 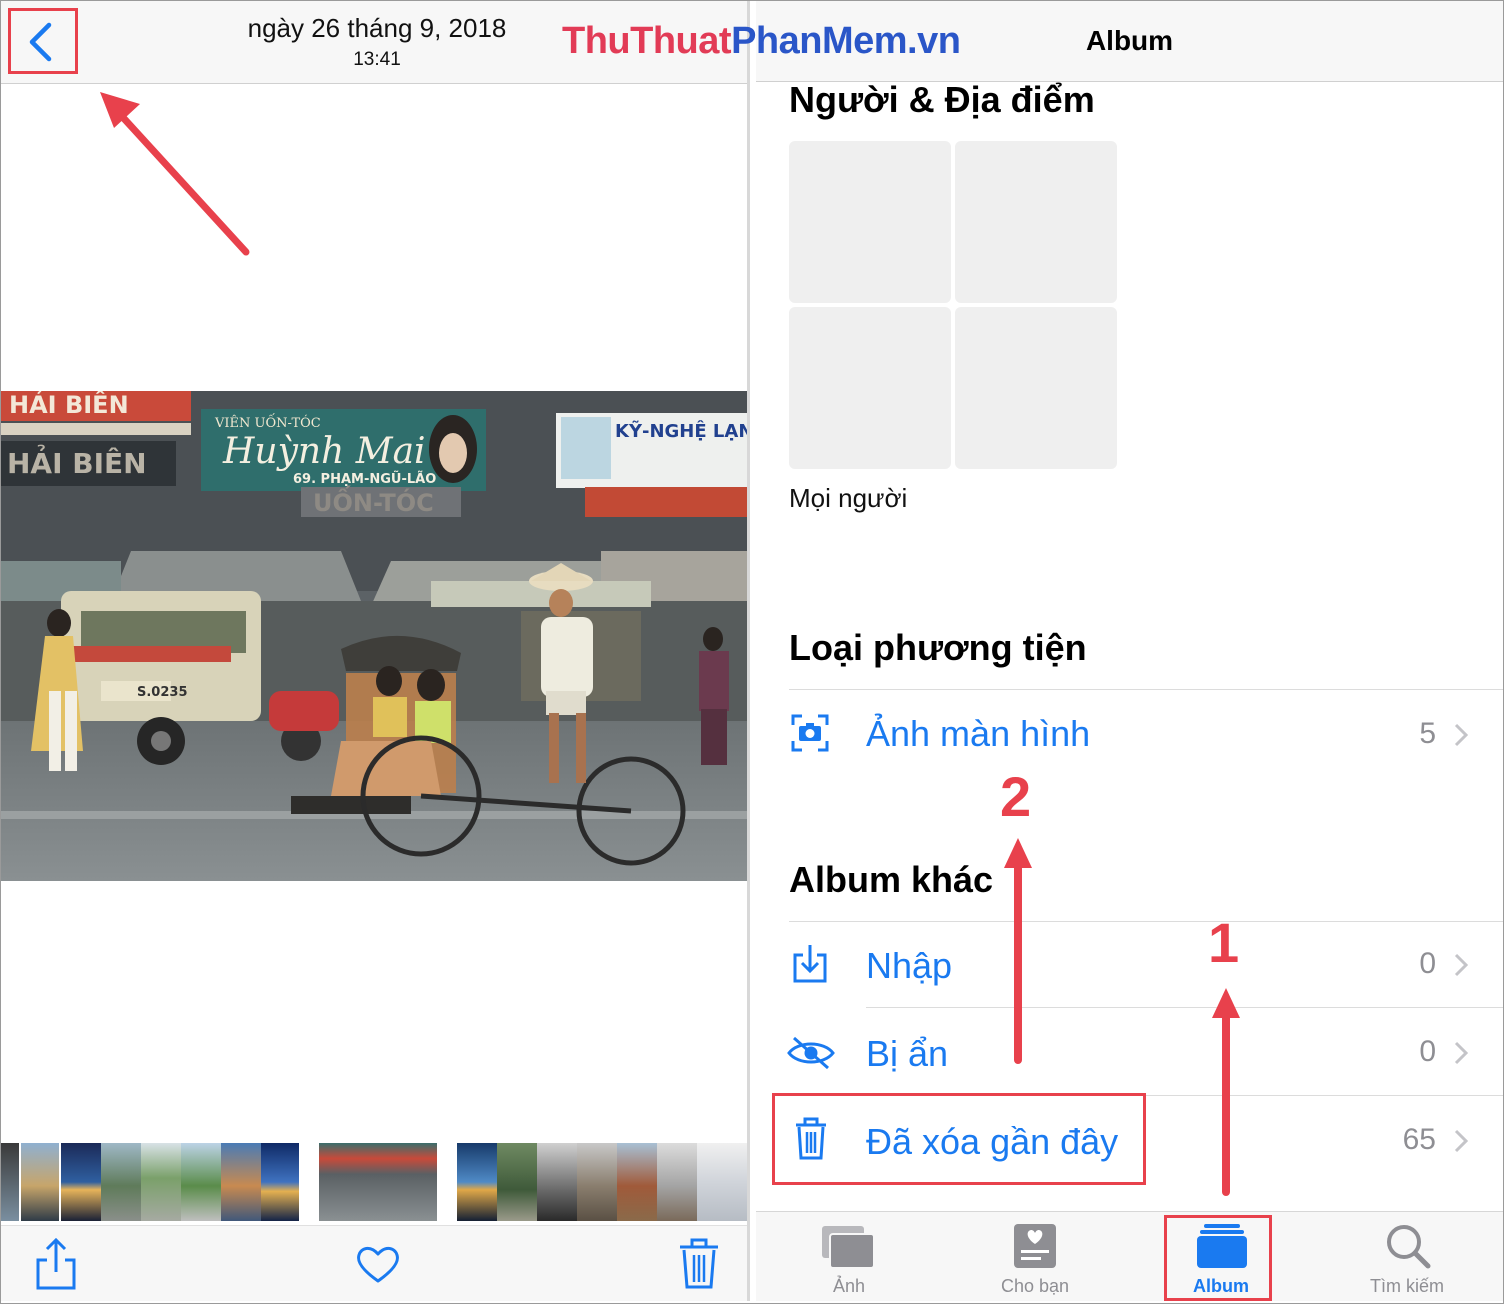 What do you see at coordinates (810, 964) in the screenshot?
I see `import-icon` at bounding box center [810, 964].